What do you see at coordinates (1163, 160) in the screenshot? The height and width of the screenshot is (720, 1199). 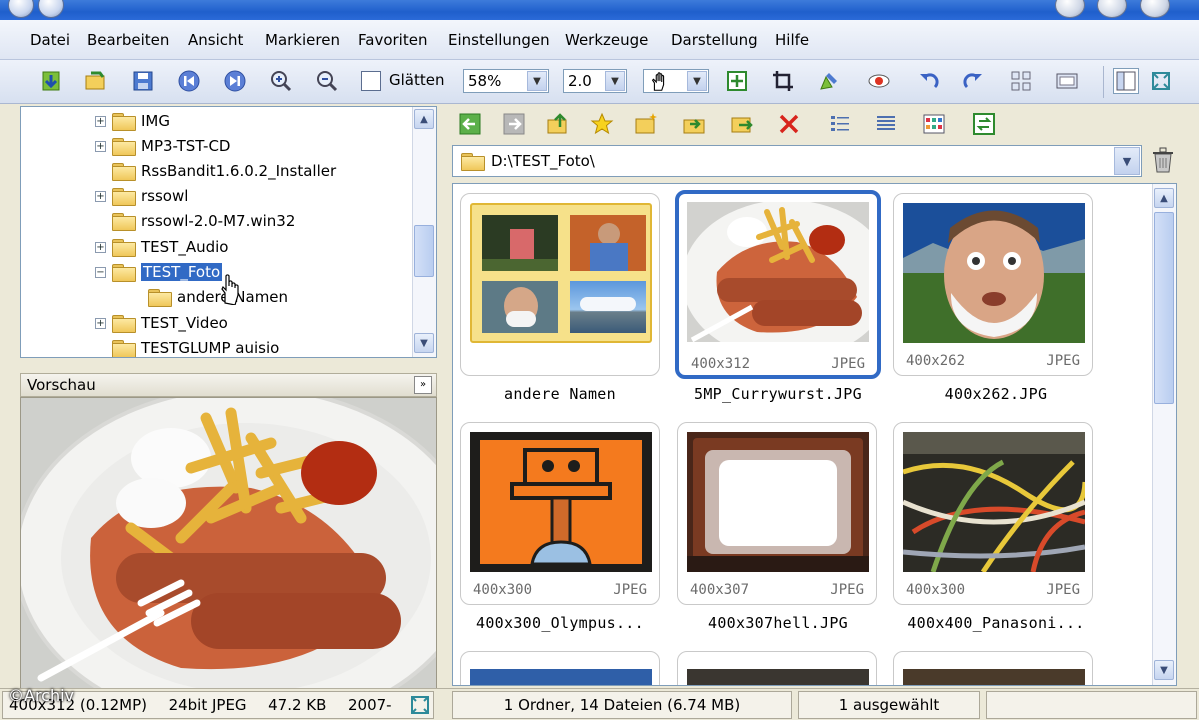 I see `recycle-bin-icon` at bounding box center [1163, 160].